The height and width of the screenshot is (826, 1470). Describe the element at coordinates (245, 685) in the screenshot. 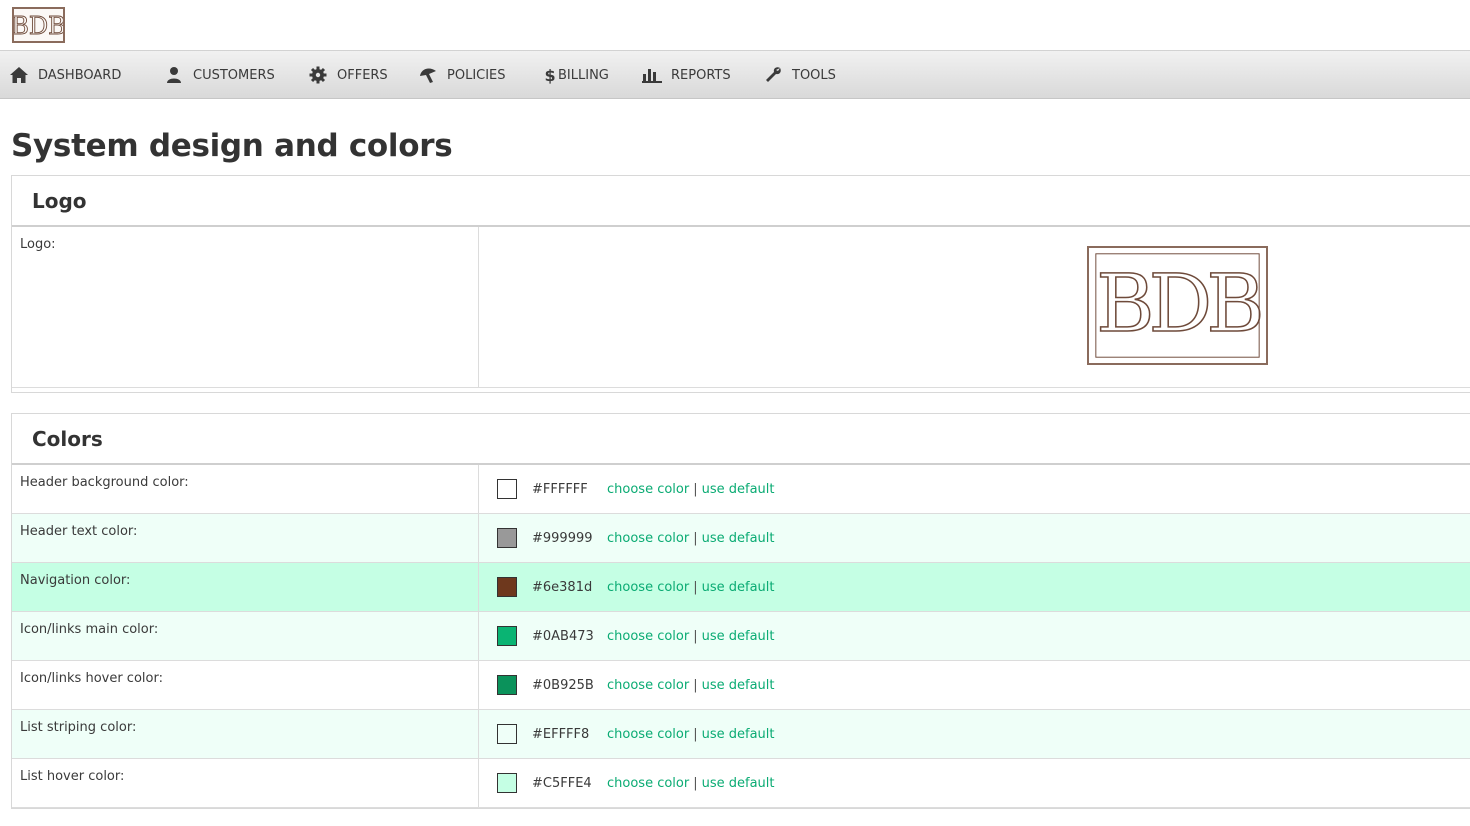

I see `color-setting-label: Icon/links hover color:` at that location.